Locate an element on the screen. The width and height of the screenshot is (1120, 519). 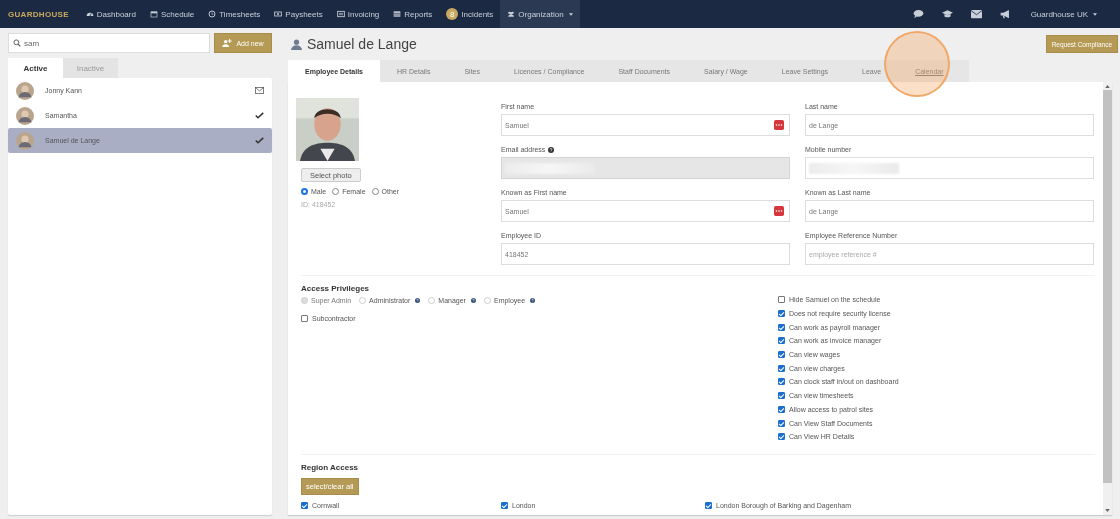
add-user-icon is located at coordinates (227, 43).